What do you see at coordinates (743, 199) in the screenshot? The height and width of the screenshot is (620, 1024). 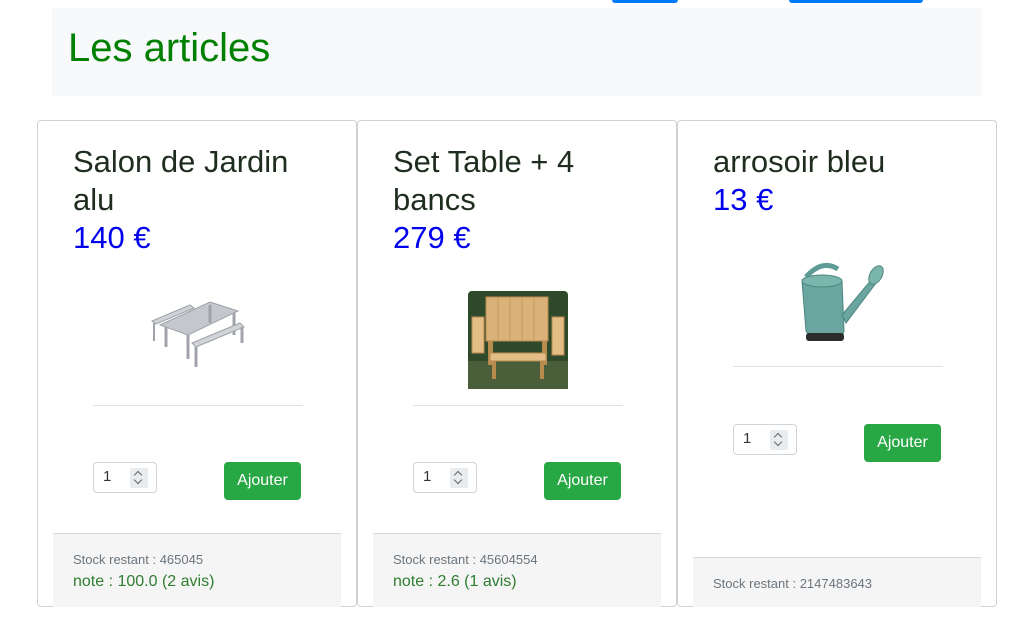 I see `article-price: 13 €` at bounding box center [743, 199].